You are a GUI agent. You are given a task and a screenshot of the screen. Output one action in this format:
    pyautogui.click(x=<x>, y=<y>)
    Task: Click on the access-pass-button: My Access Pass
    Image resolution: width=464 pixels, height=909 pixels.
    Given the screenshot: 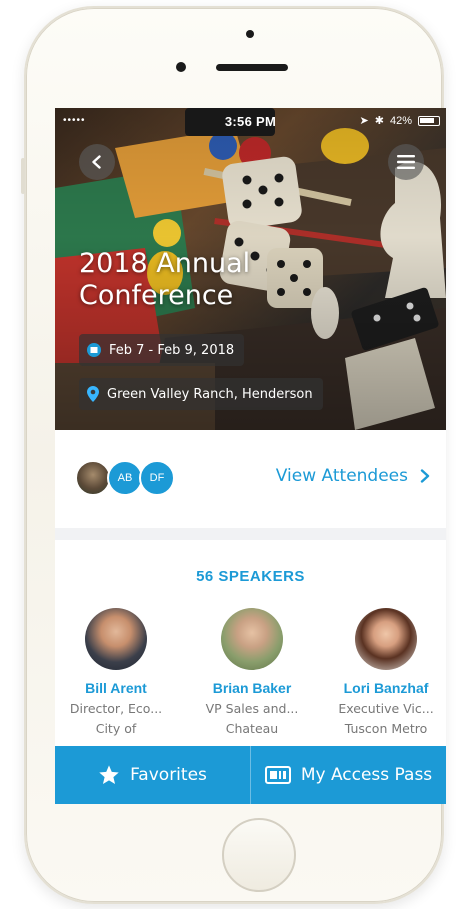 What is the action you would take?
    pyautogui.click(x=348, y=775)
    